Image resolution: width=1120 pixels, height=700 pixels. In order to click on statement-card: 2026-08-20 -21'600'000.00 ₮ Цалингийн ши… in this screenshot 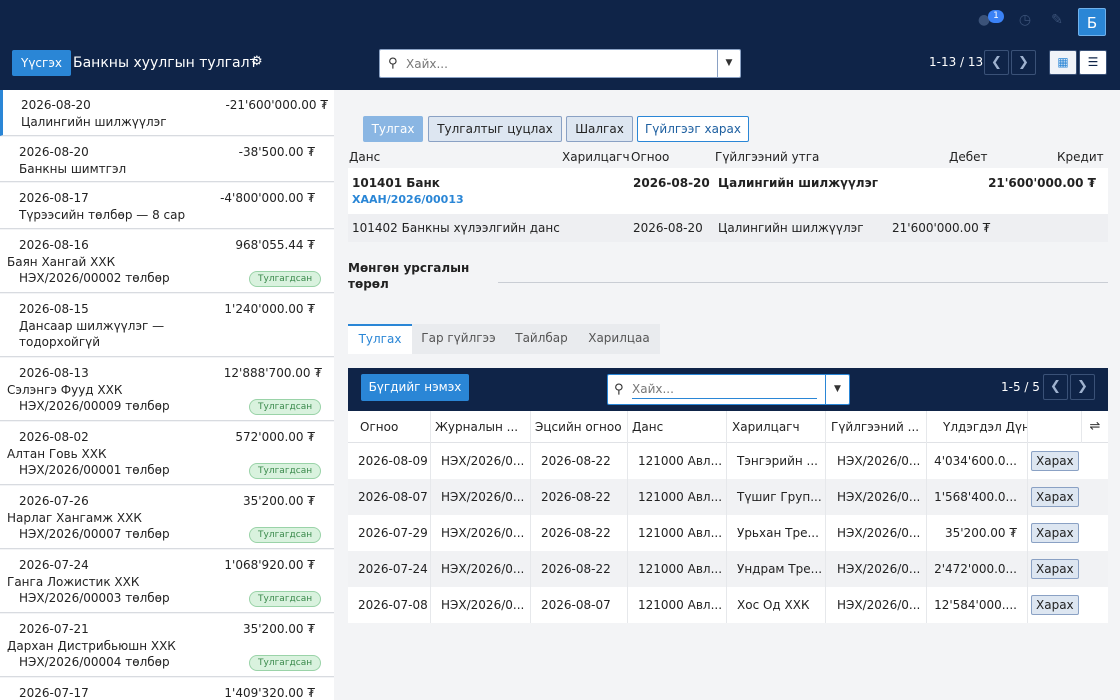, I will do `click(167, 113)`.